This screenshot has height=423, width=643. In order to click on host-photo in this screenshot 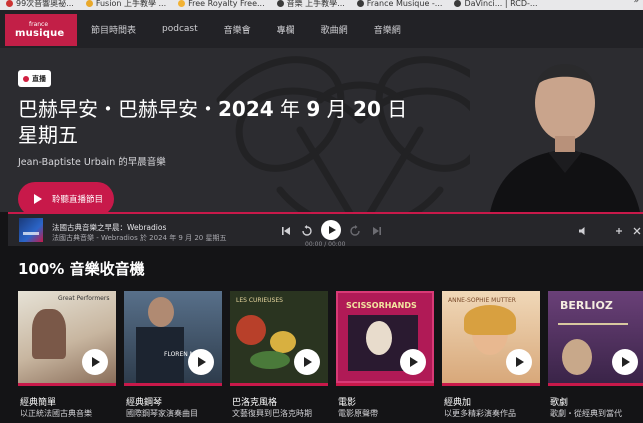, I will do `click(556, 130)`.